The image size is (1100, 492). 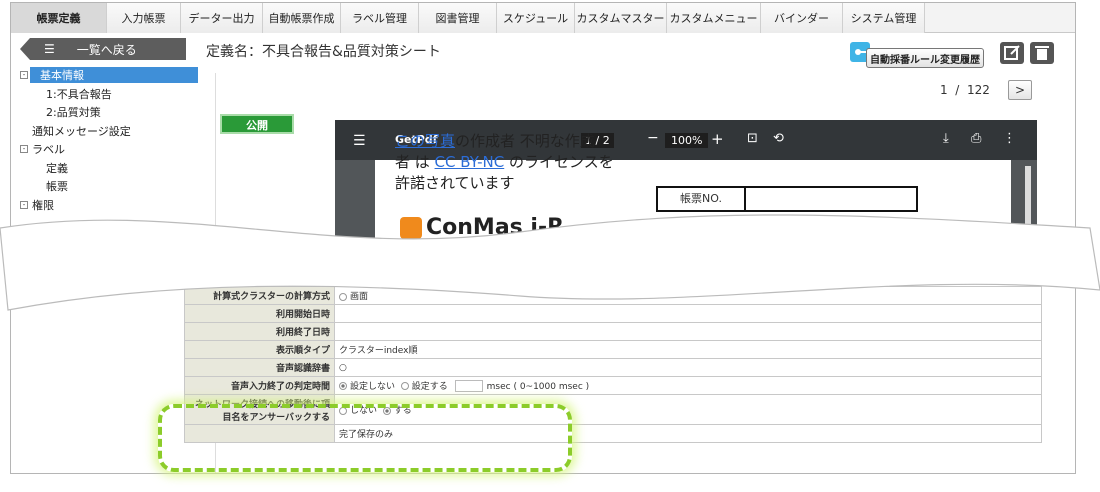 What do you see at coordinates (110, 94) in the screenshot?
I see `tree-item-sheet-1: 1:不具合報告` at bounding box center [110, 94].